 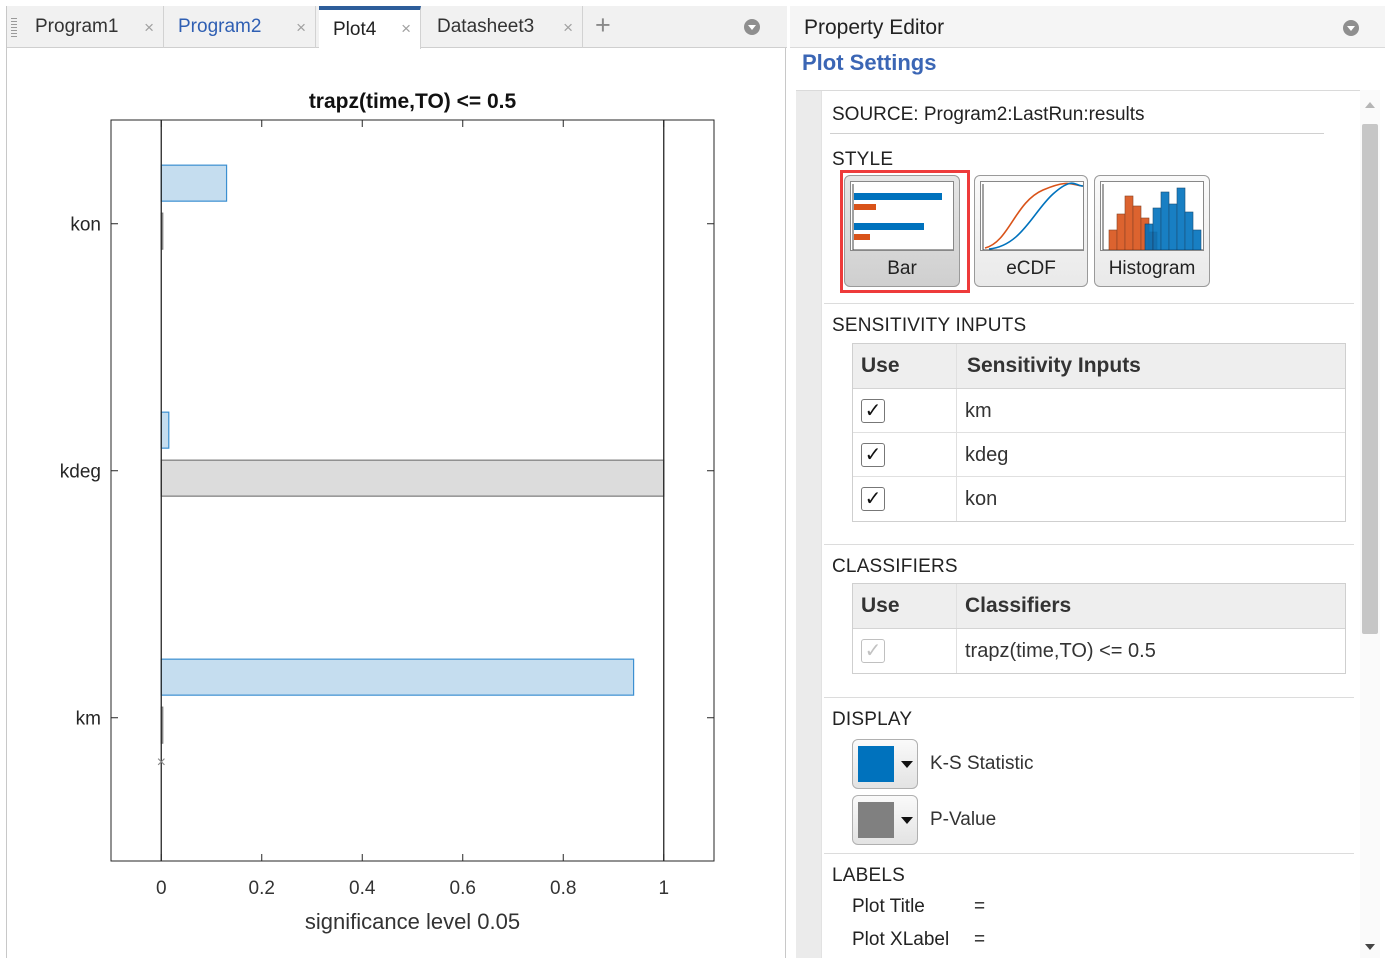 I want to click on x-tick-label: 0, so click(x=161, y=888).